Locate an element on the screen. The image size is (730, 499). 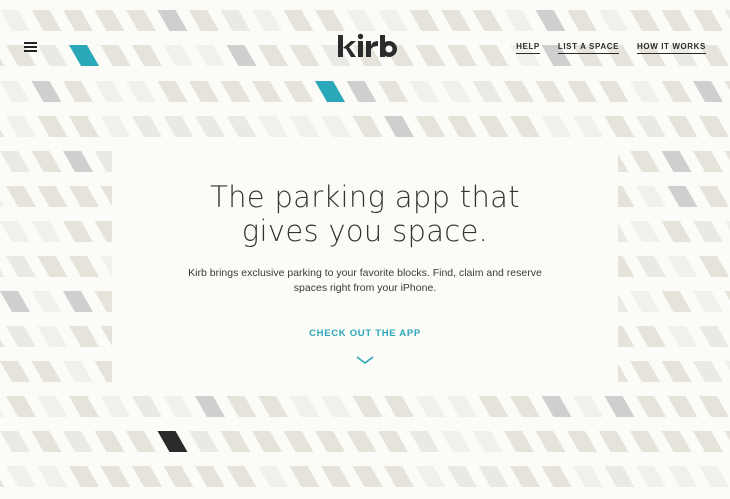
hamburger-menu-icon is located at coordinates (30, 47).